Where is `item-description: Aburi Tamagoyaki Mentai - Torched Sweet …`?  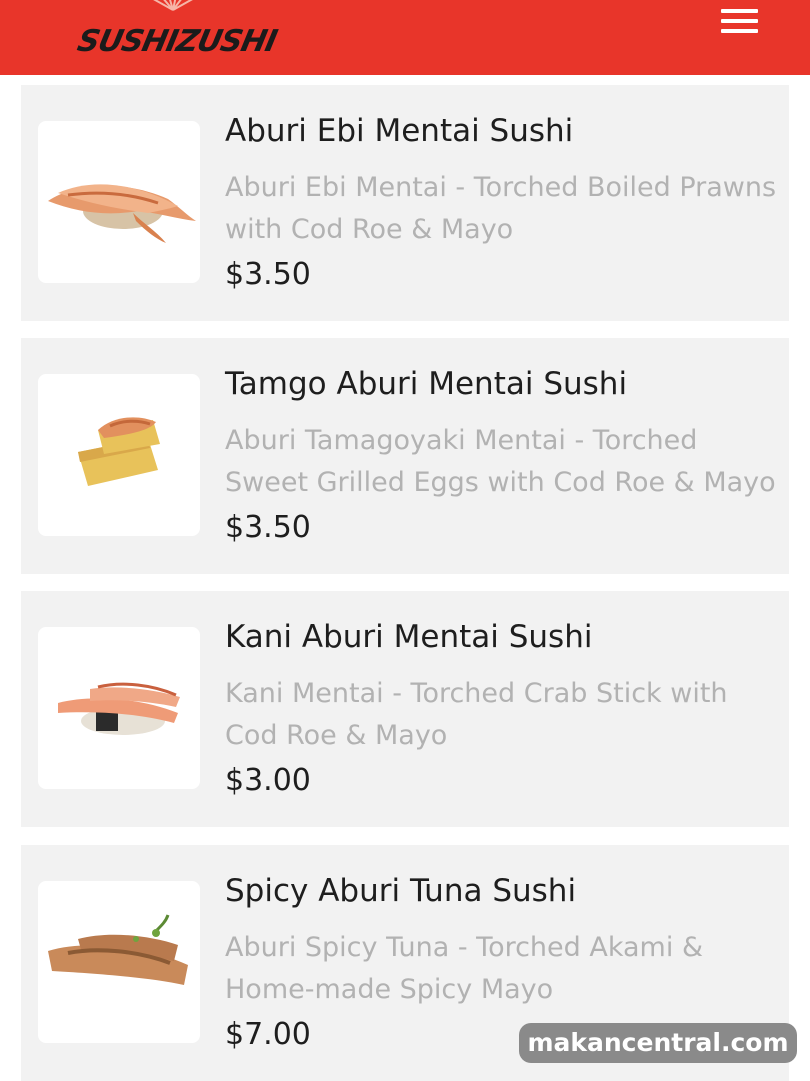 item-description: Aburi Tamagoyaki Mentai - Torched Sweet … is located at coordinates (500, 461).